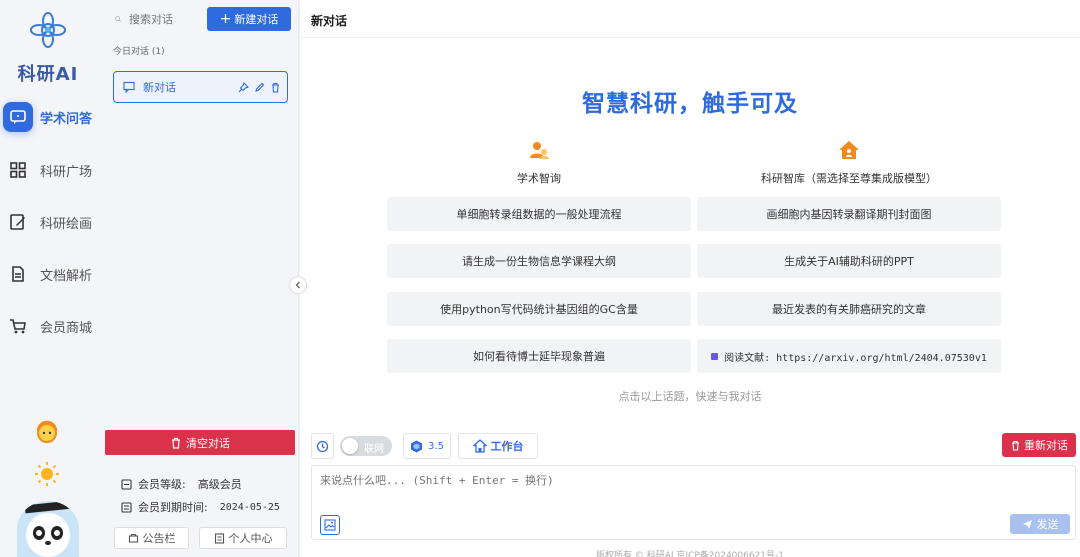  What do you see at coordinates (427, 446) in the screenshot?
I see `model-selector: 3.5` at bounding box center [427, 446].